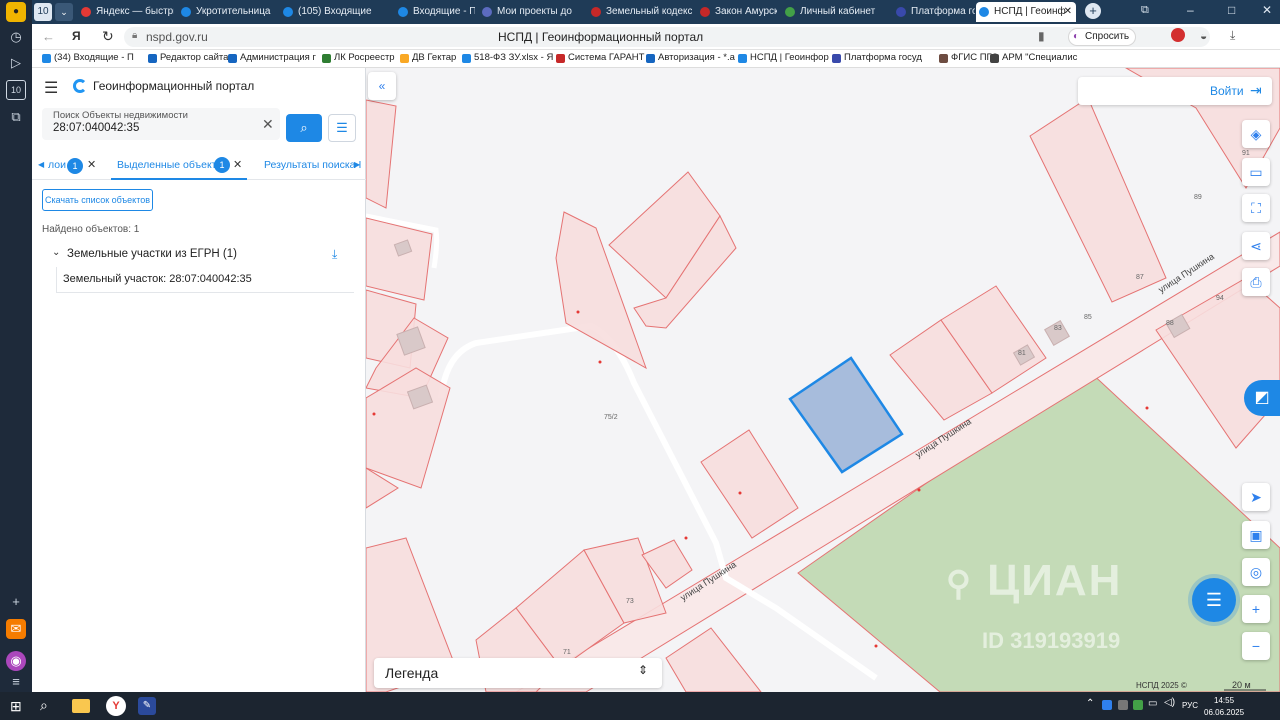  What do you see at coordinates (1068, 12) in the screenshot?
I see `tab-close-icon: ✕` at bounding box center [1068, 12].